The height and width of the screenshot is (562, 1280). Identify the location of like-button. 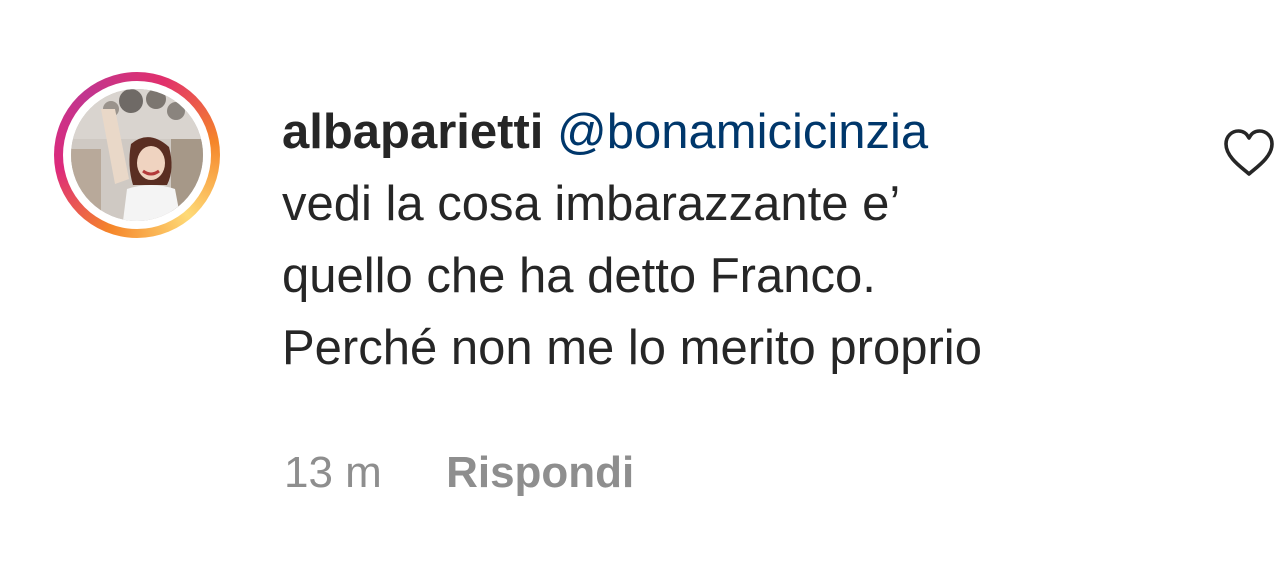
(1249, 153).